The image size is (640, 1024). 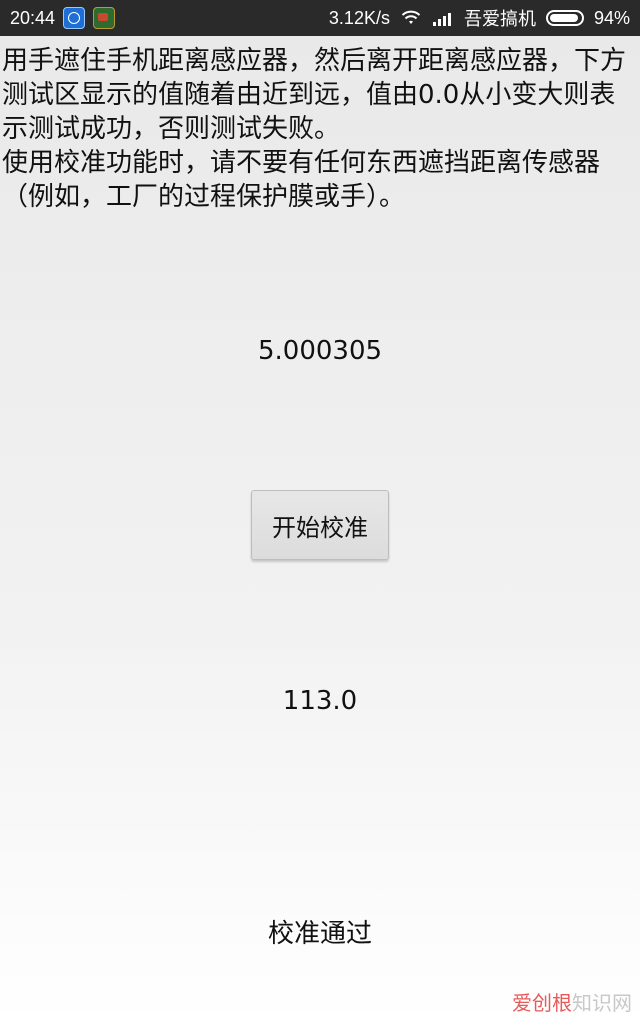 What do you see at coordinates (104, 18) in the screenshot?
I see `gm-icon` at bounding box center [104, 18].